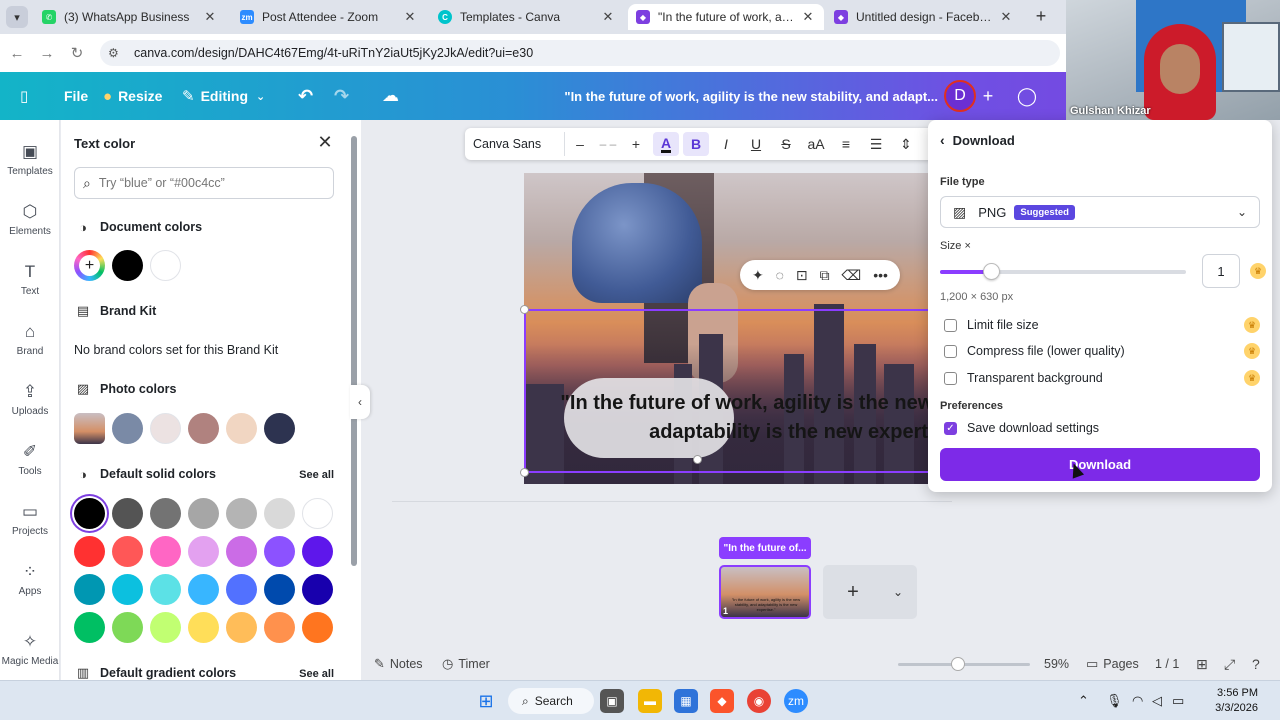 The image size is (1280, 720). What do you see at coordinates (341, 96) in the screenshot?
I see `redo-button: ↷` at bounding box center [341, 96].